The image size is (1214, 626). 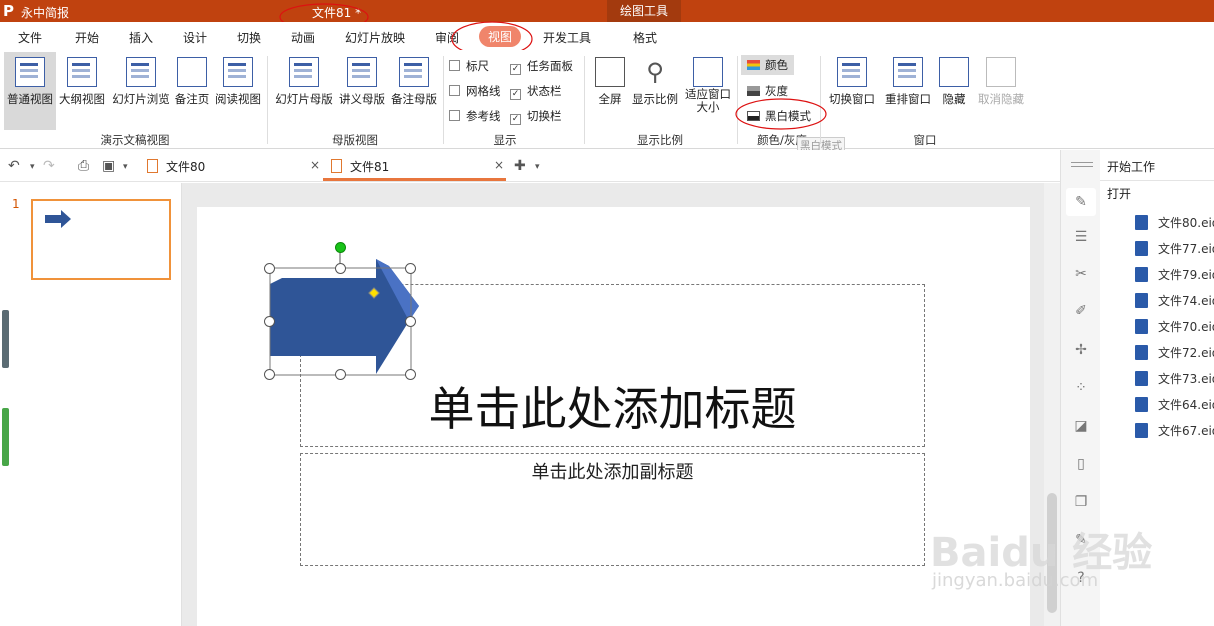 I want to click on arrow-thumbnail-icon, so click(x=58, y=219).